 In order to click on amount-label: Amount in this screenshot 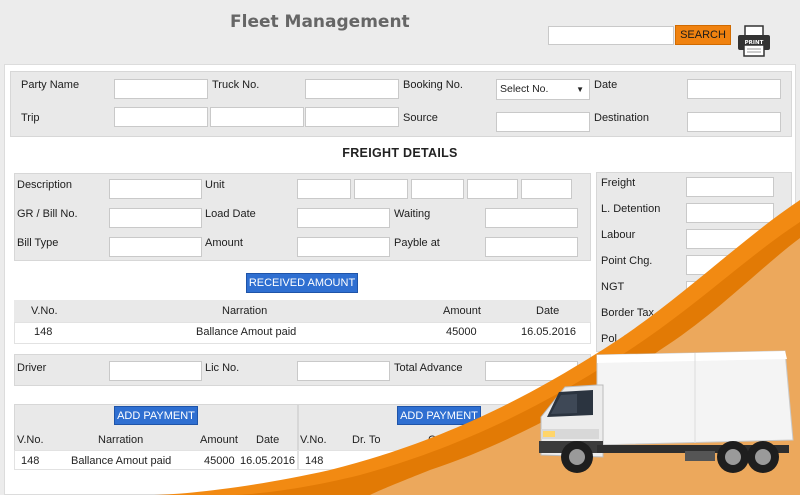, I will do `click(224, 243)`.